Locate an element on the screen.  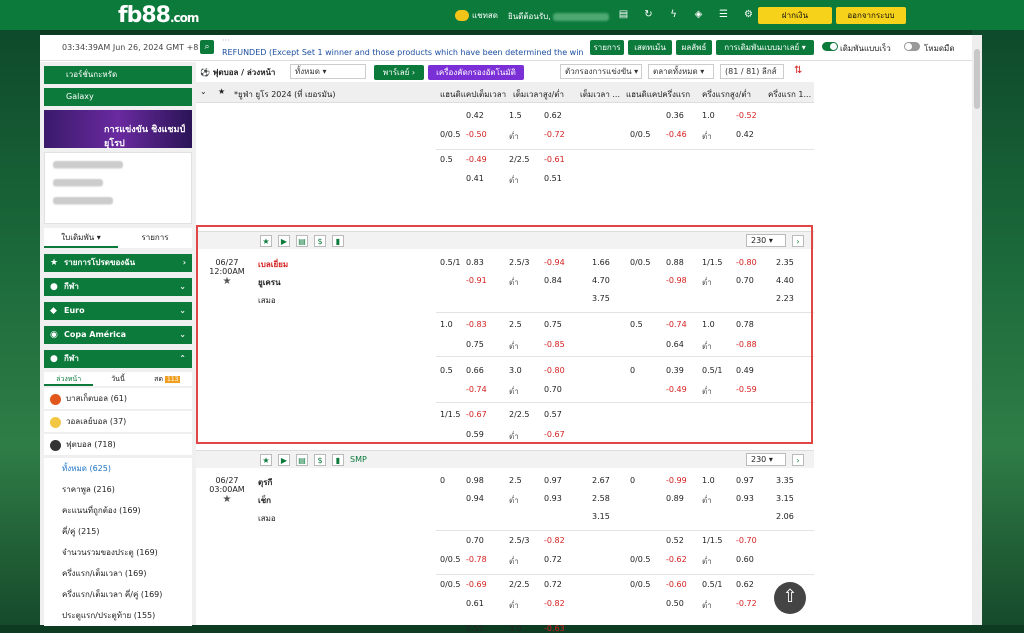
stats-icon: ▤ is located at coordinates (302, 241).